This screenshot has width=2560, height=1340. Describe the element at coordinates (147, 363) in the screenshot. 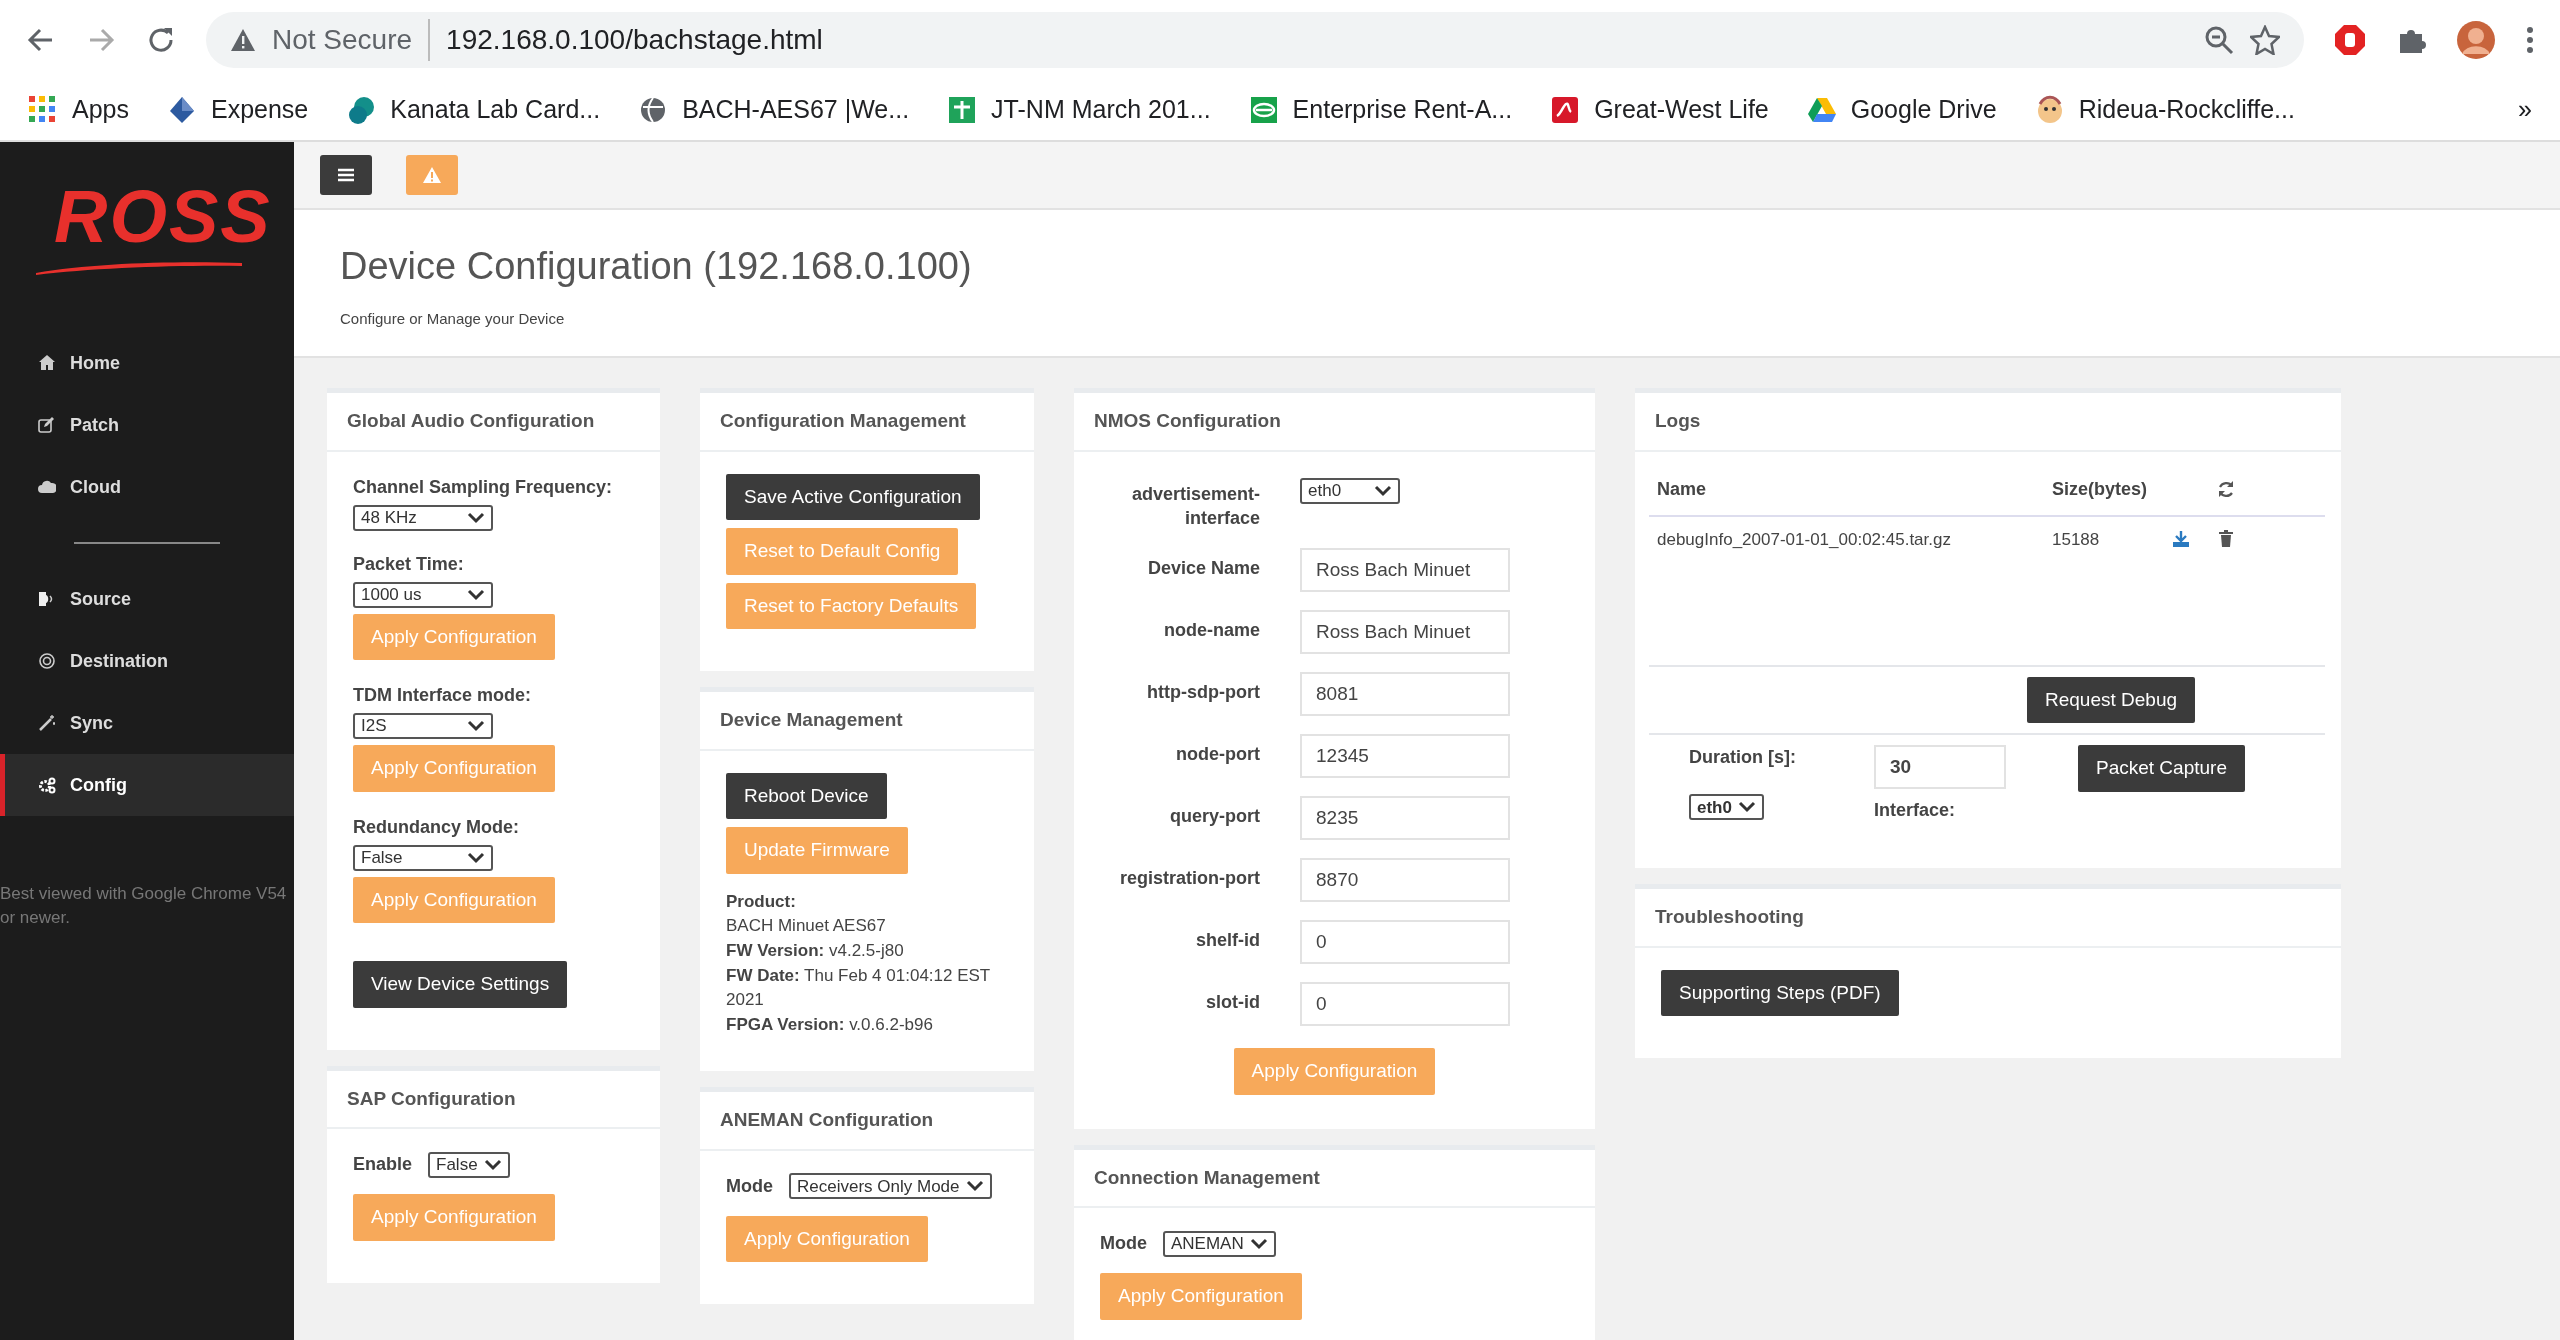

I see `sidebar-item: Home` at that location.